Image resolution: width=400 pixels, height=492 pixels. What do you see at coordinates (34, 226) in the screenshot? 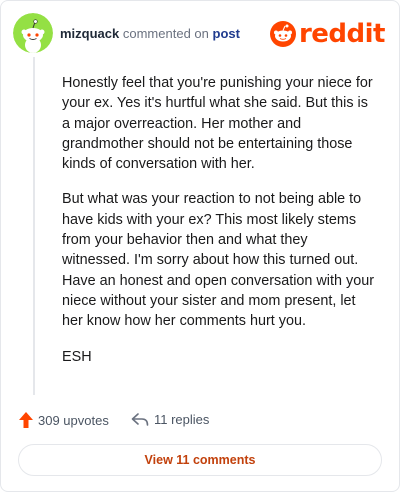
I see `thread-line` at bounding box center [34, 226].